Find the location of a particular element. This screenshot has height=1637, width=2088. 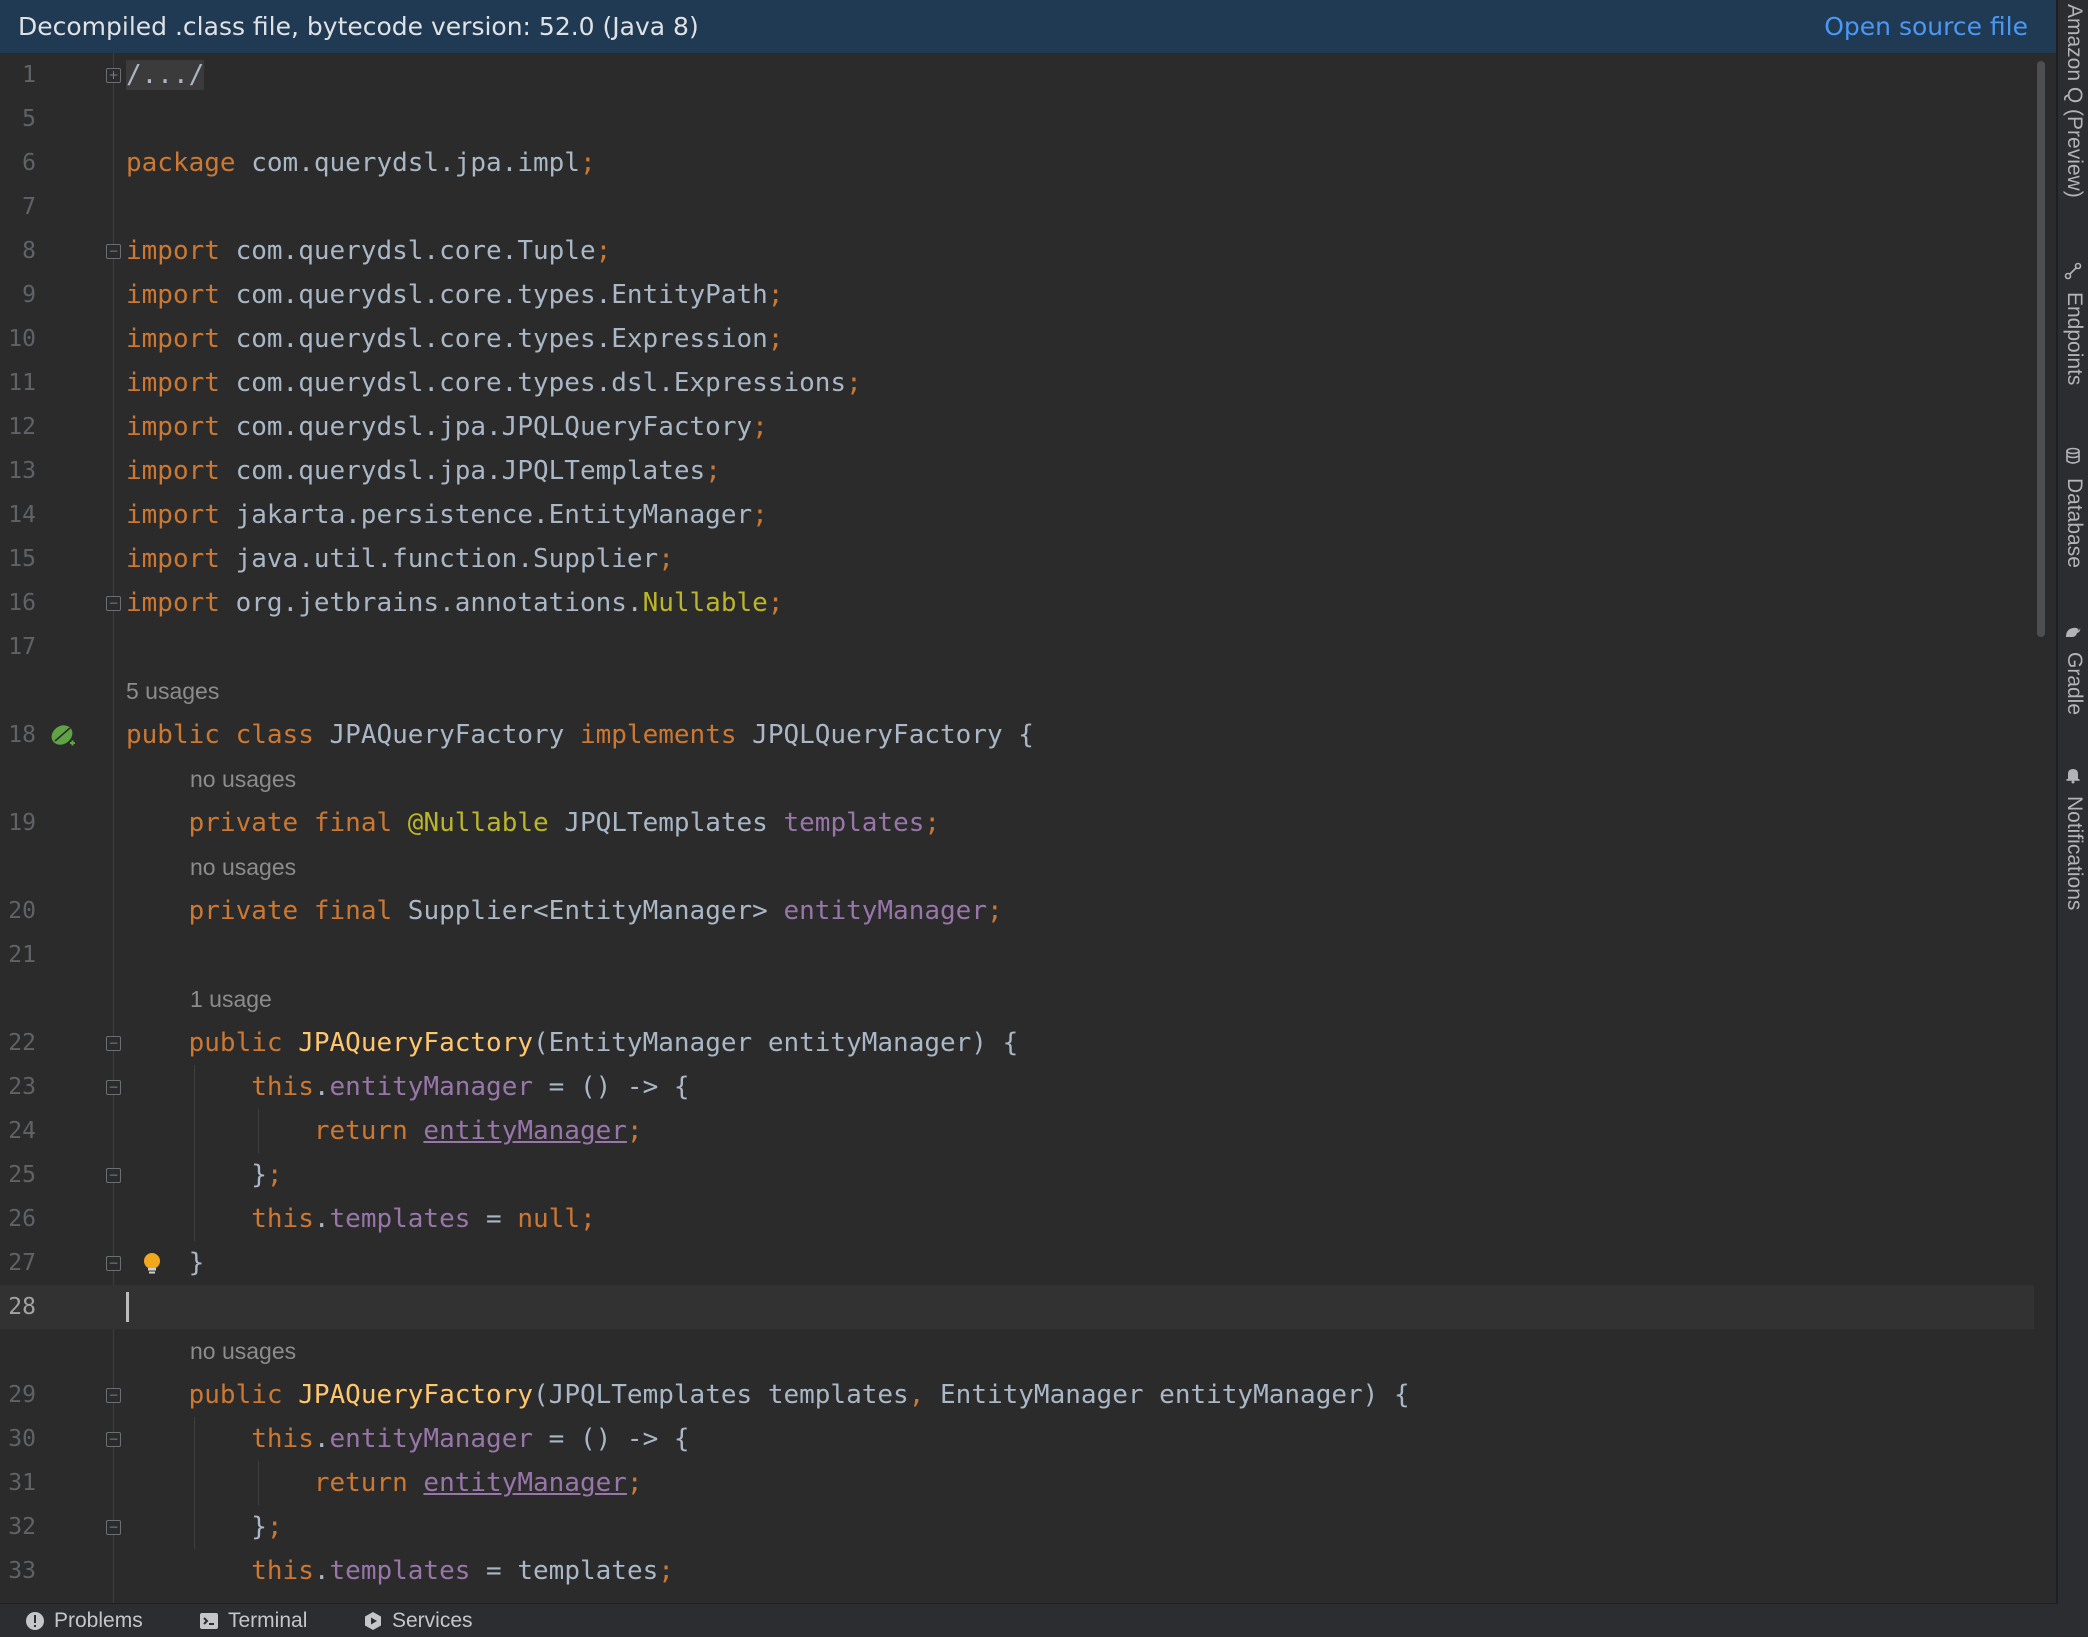

line-number: 25 is located at coordinates (22, 1175).